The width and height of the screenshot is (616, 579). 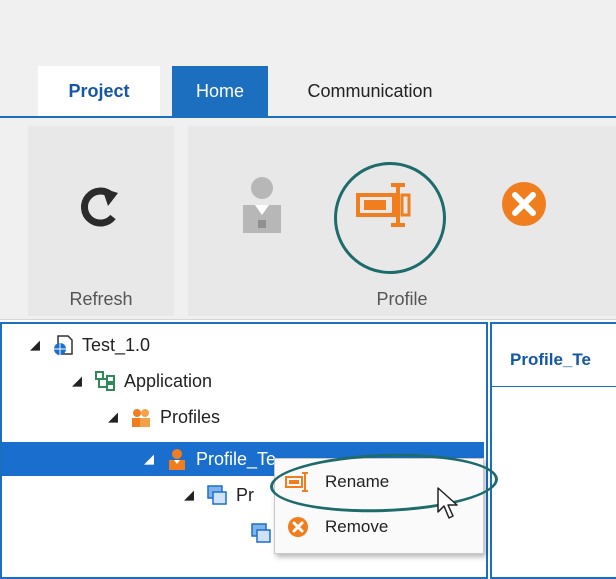 What do you see at coordinates (177, 459) in the screenshot?
I see `profile-icon` at bounding box center [177, 459].